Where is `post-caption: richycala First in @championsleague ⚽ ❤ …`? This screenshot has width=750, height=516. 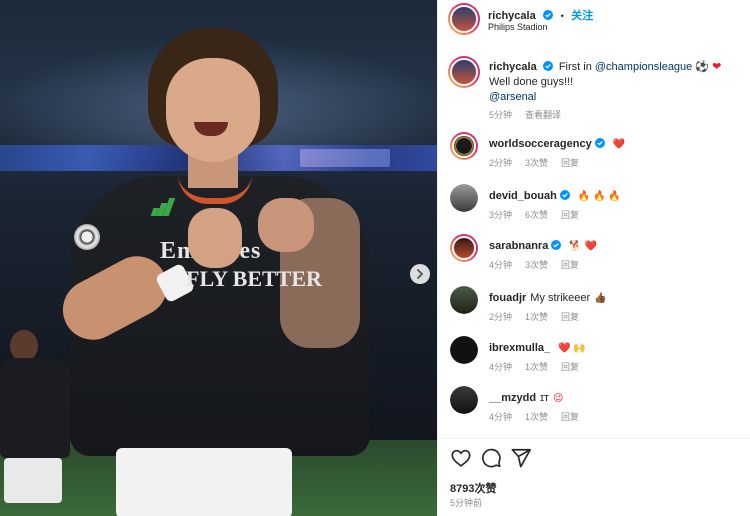 post-caption: richycala First in @championsleague ⚽ ❤ … is located at coordinates (594, 91).